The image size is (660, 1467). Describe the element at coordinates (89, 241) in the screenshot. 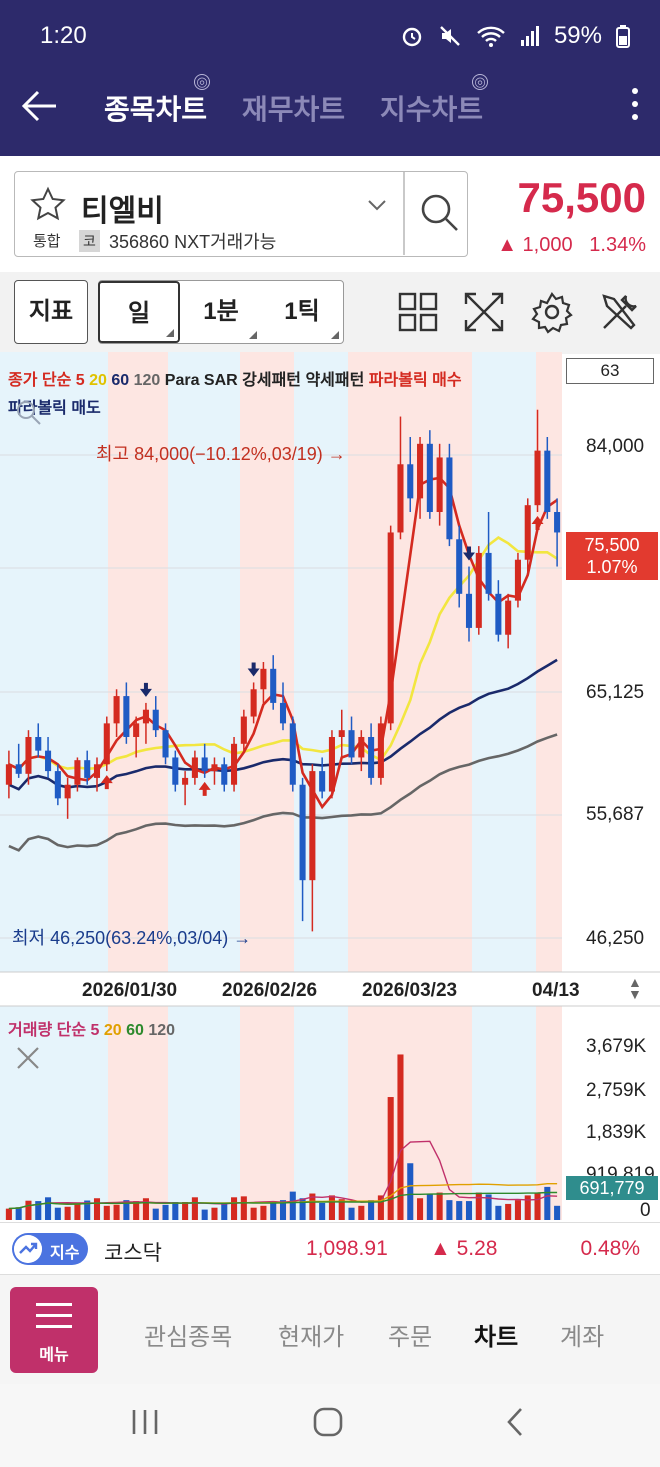

I see `exchange-tag: 코` at that location.